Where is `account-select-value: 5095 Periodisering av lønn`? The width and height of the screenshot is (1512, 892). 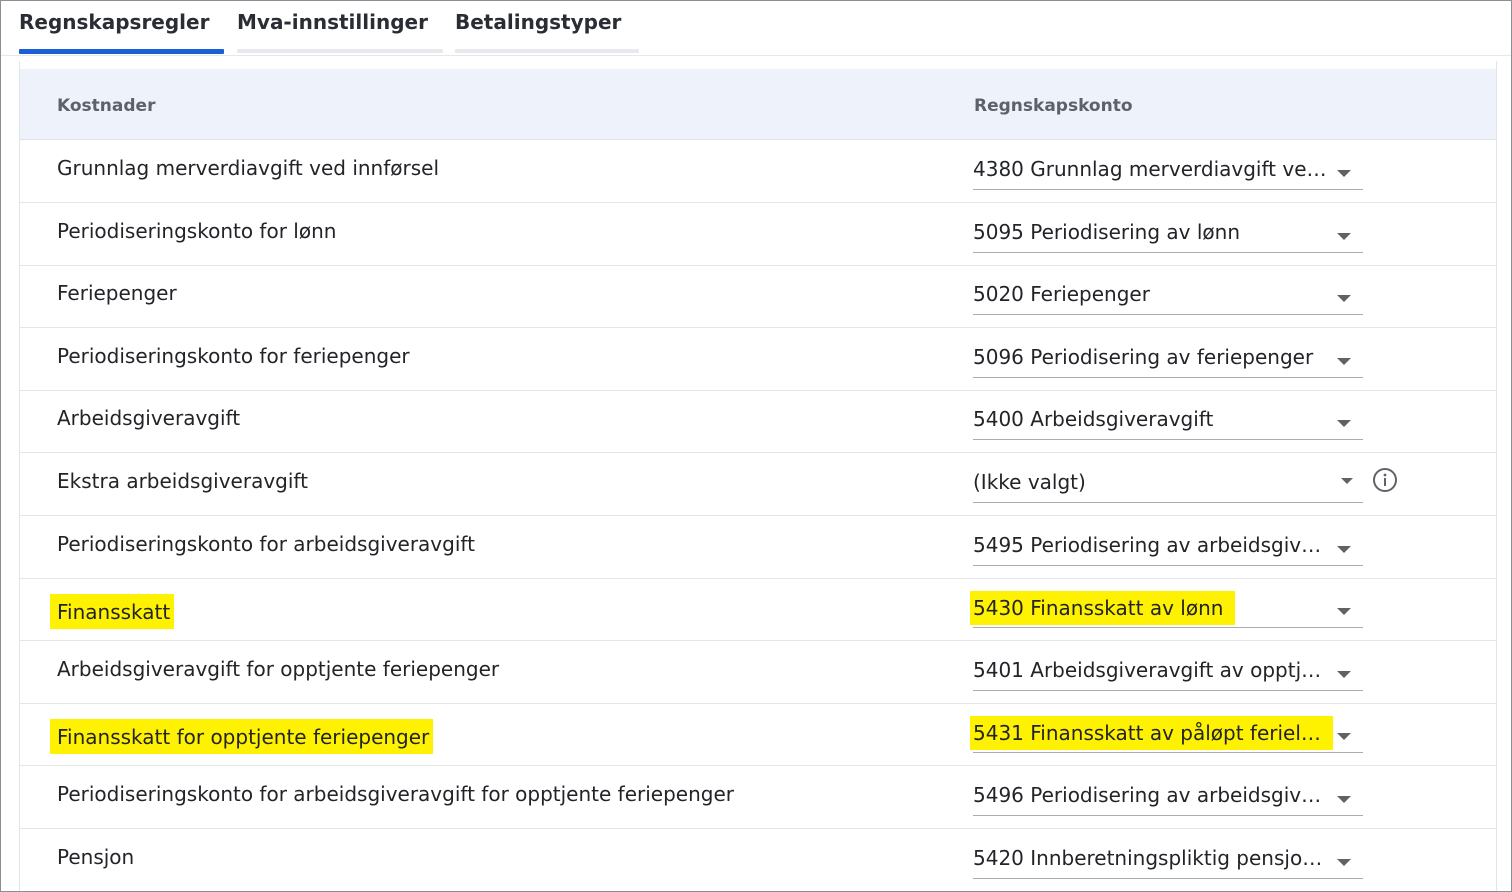 account-select-value: 5095 Periodisering av lønn is located at coordinates (1107, 231).